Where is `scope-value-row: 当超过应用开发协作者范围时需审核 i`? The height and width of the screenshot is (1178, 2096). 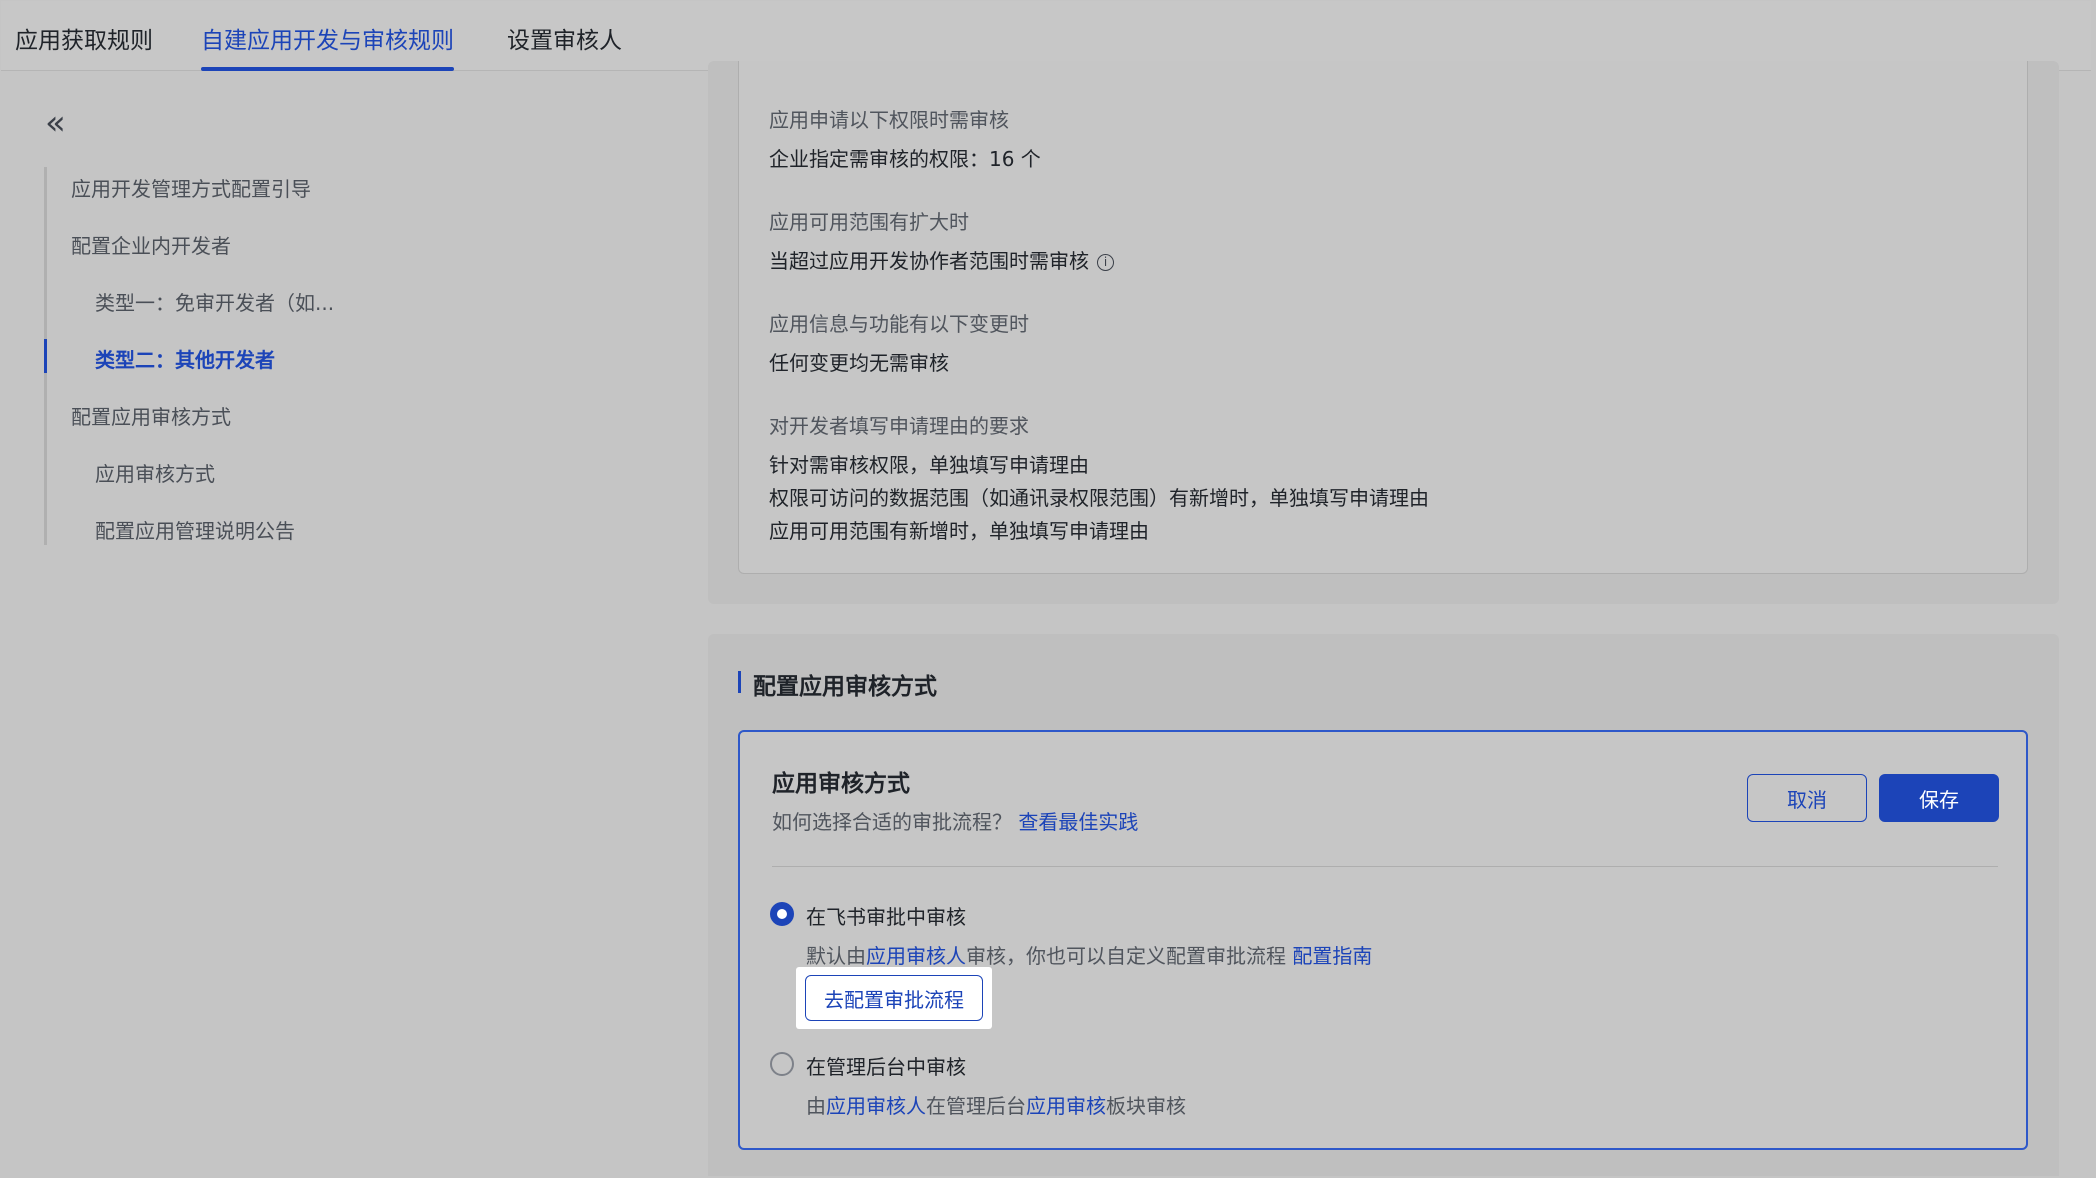 scope-value-row: 当超过应用开发协作者范围时需审核 i is located at coordinates (941, 259).